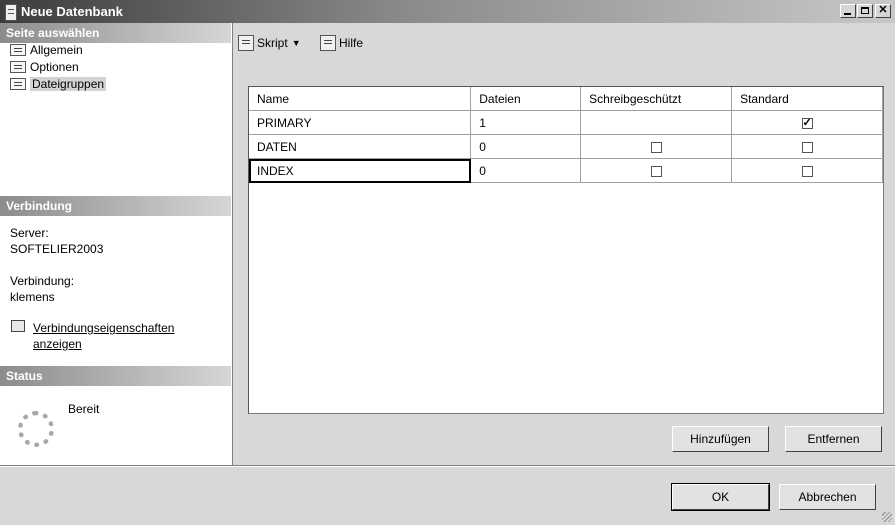  What do you see at coordinates (18, 326) in the screenshot?
I see `connection-properties-icon` at bounding box center [18, 326].